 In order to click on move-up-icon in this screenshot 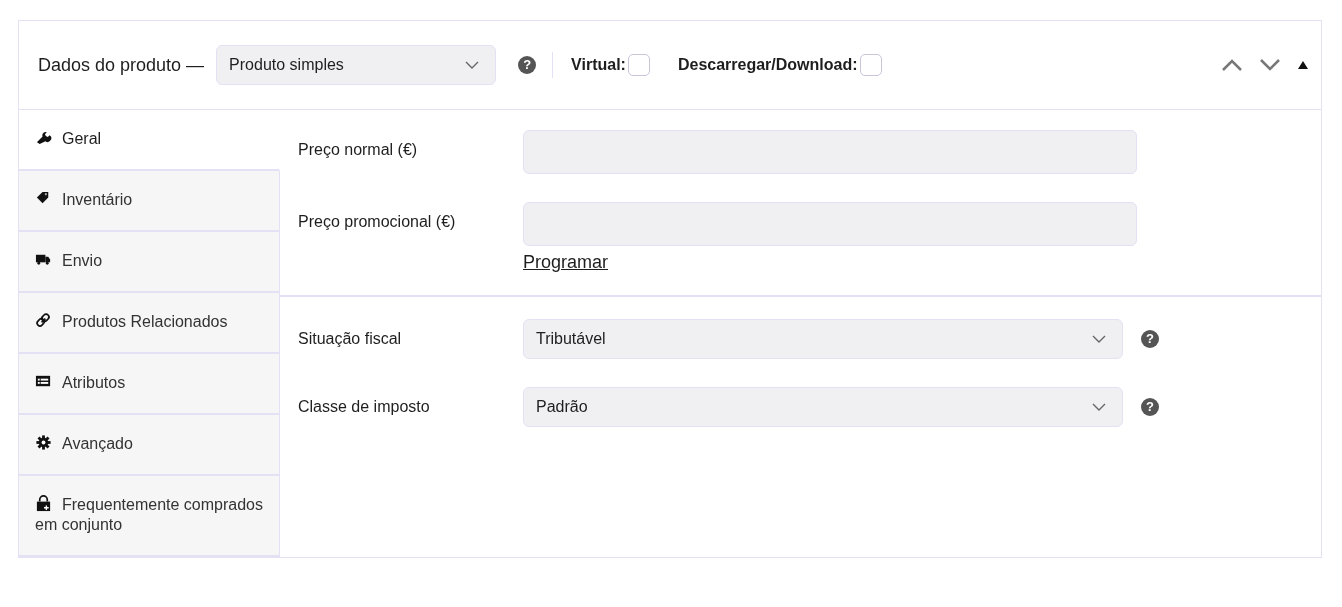, I will do `click(1232, 65)`.